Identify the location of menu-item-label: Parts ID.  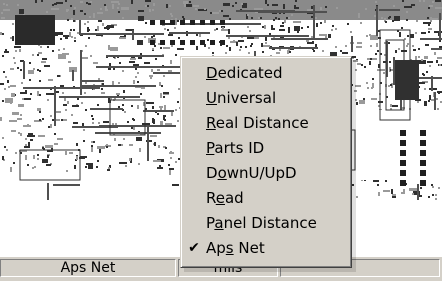
(235, 148).